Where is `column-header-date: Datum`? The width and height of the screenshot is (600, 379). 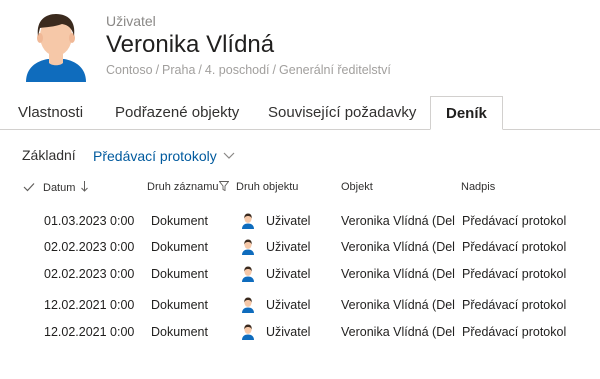
column-header-date: Datum is located at coordinates (66, 187).